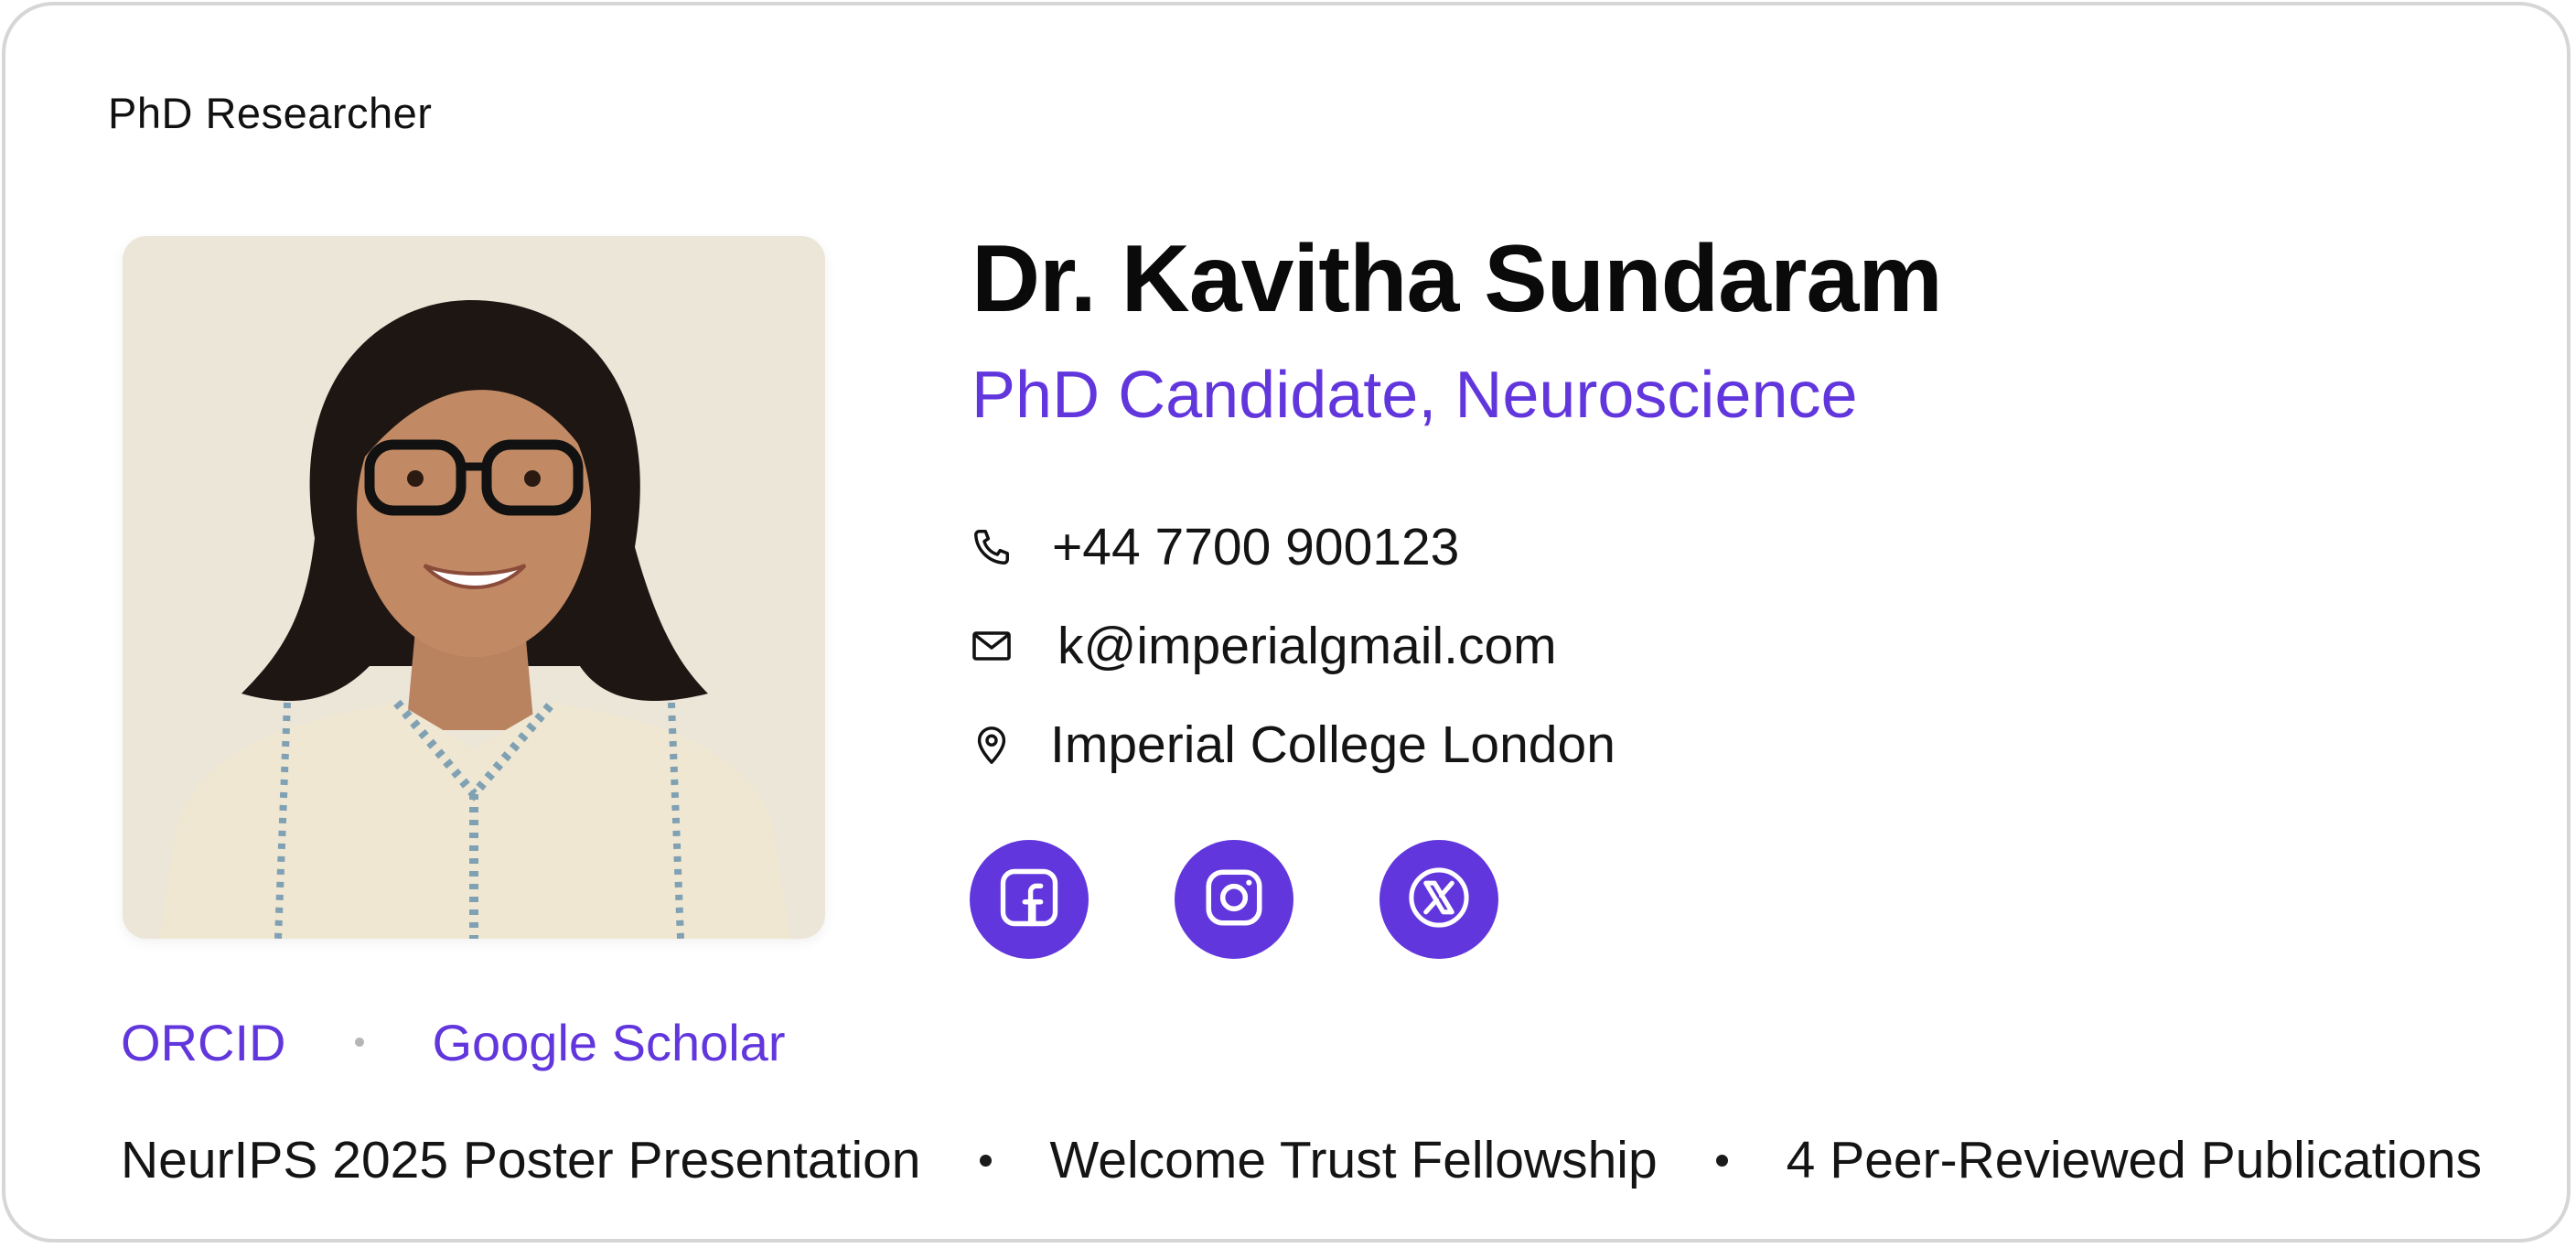 The width and height of the screenshot is (2576, 1248). What do you see at coordinates (203, 1042) in the screenshot?
I see `orcid-link: ORCID` at bounding box center [203, 1042].